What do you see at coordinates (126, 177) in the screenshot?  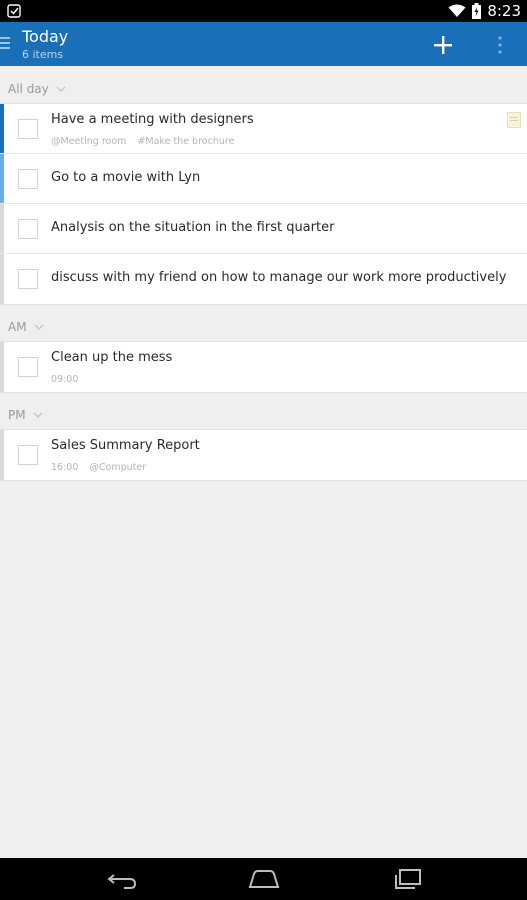 I see `task-title: Go to a movie with Lyn` at bounding box center [126, 177].